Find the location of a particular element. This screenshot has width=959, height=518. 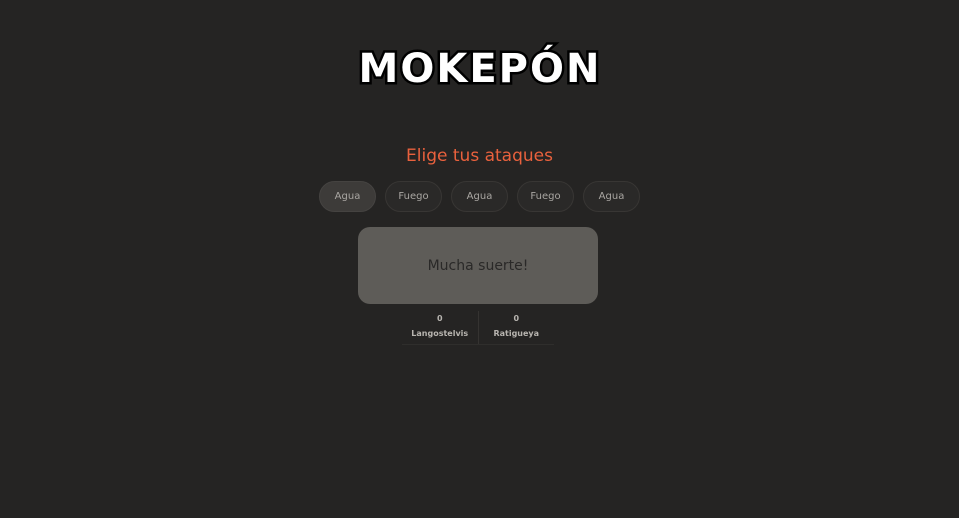

battle-message-box: Mucha suerte! is located at coordinates (478, 265).